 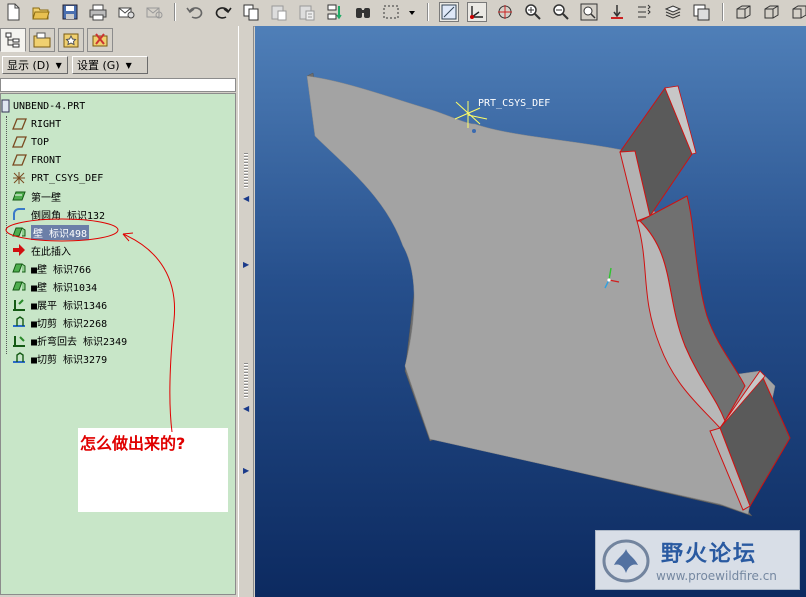 I want to click on print-icon, so click(x=98, y=12).